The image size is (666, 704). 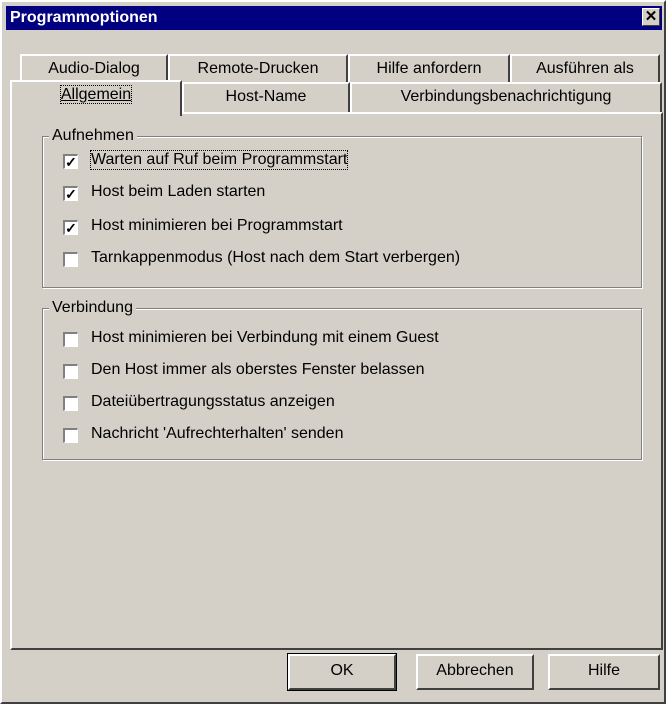 What do you see at coordinates (213, 401) in the screenshot?
I see `checkbox-label: Dateiübertragungsstatus anzeigen` at bounding box center [213, 401].